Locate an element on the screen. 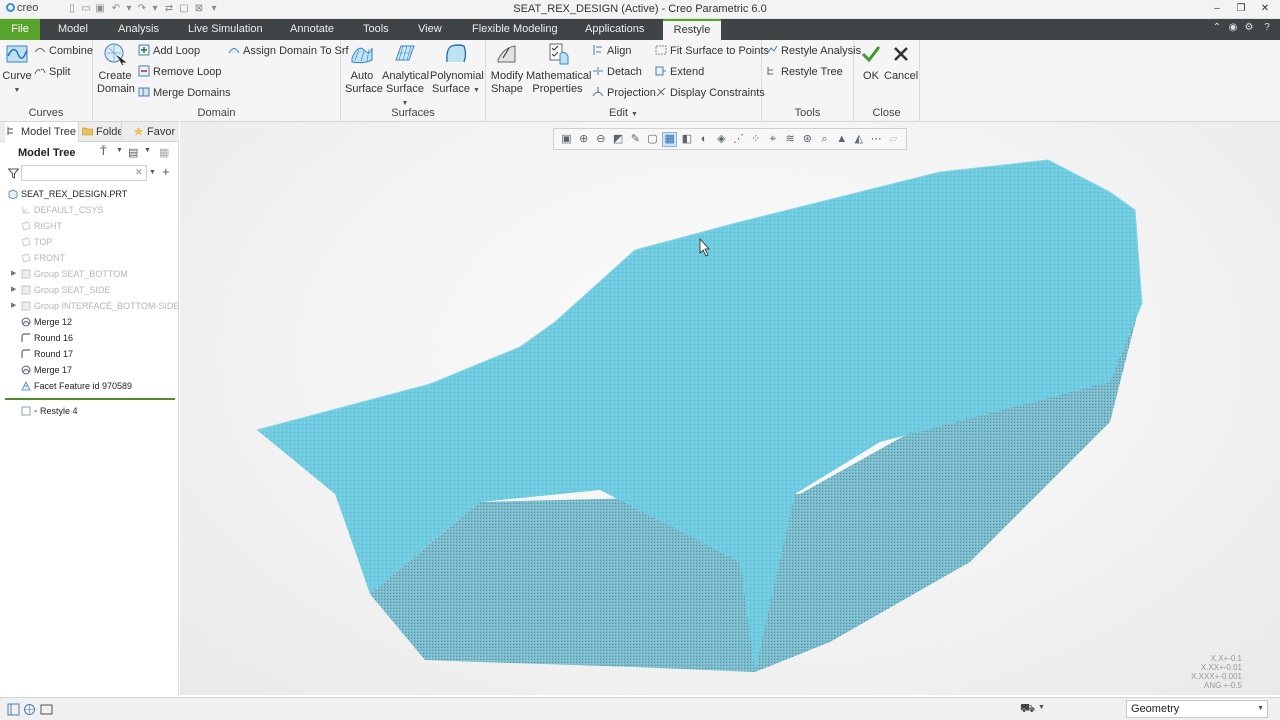  show-icon: ▤ is located at coordinates (133, 152).